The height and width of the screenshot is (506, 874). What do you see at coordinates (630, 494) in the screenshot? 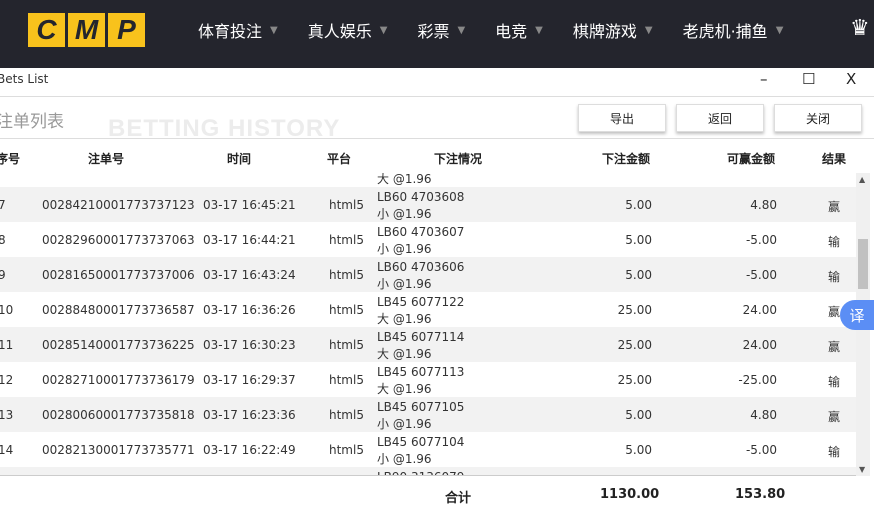
I see `total-amount: 1130.00` at bounding box center [630, 494].